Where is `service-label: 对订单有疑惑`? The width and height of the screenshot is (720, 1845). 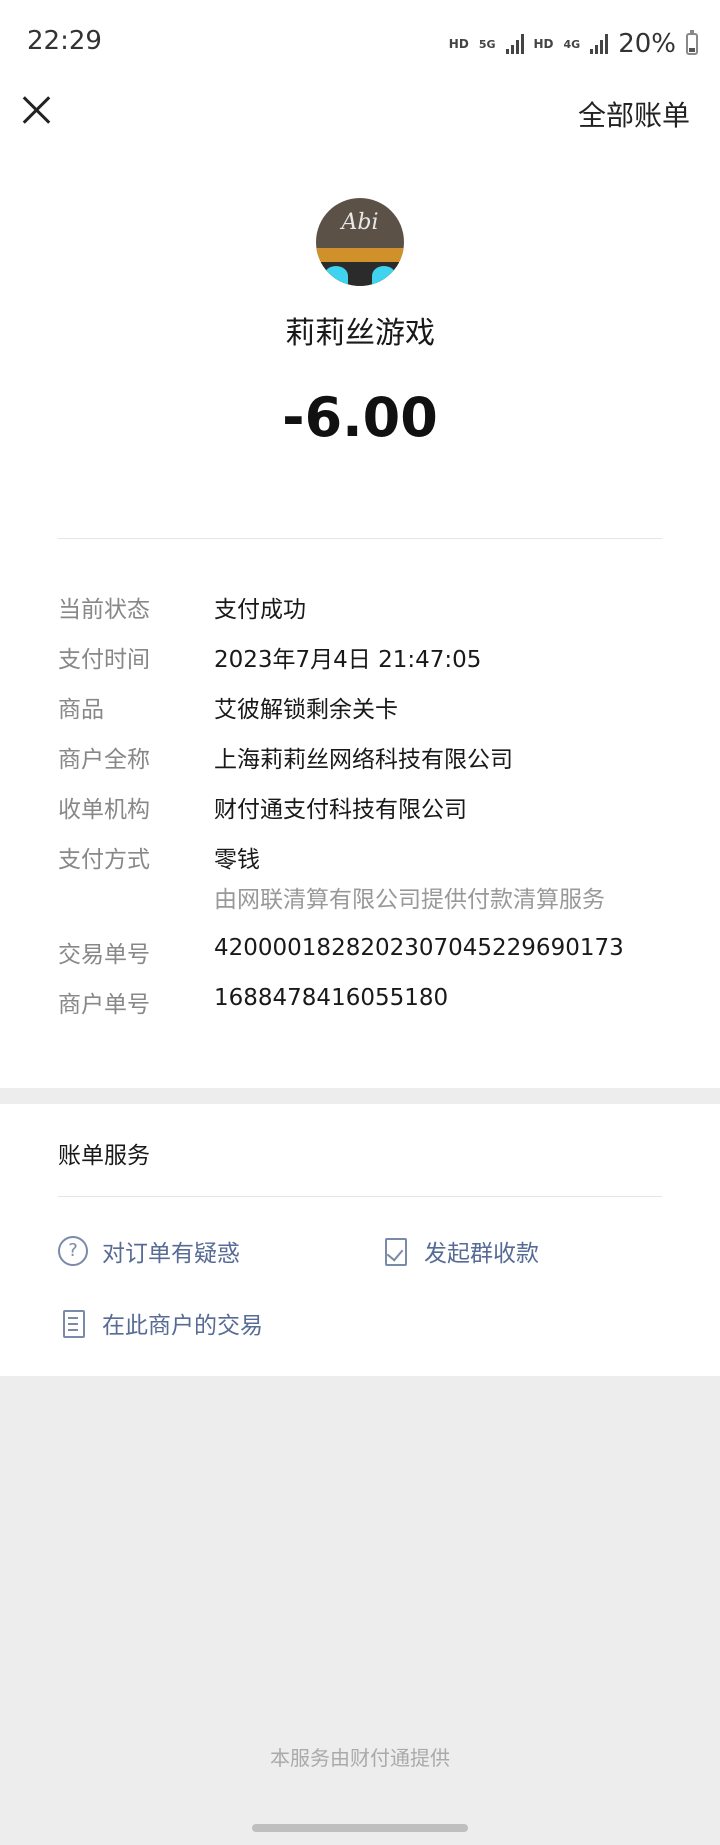
service-label: 对订单有疑惑 is located at coordinates (171, 1254).